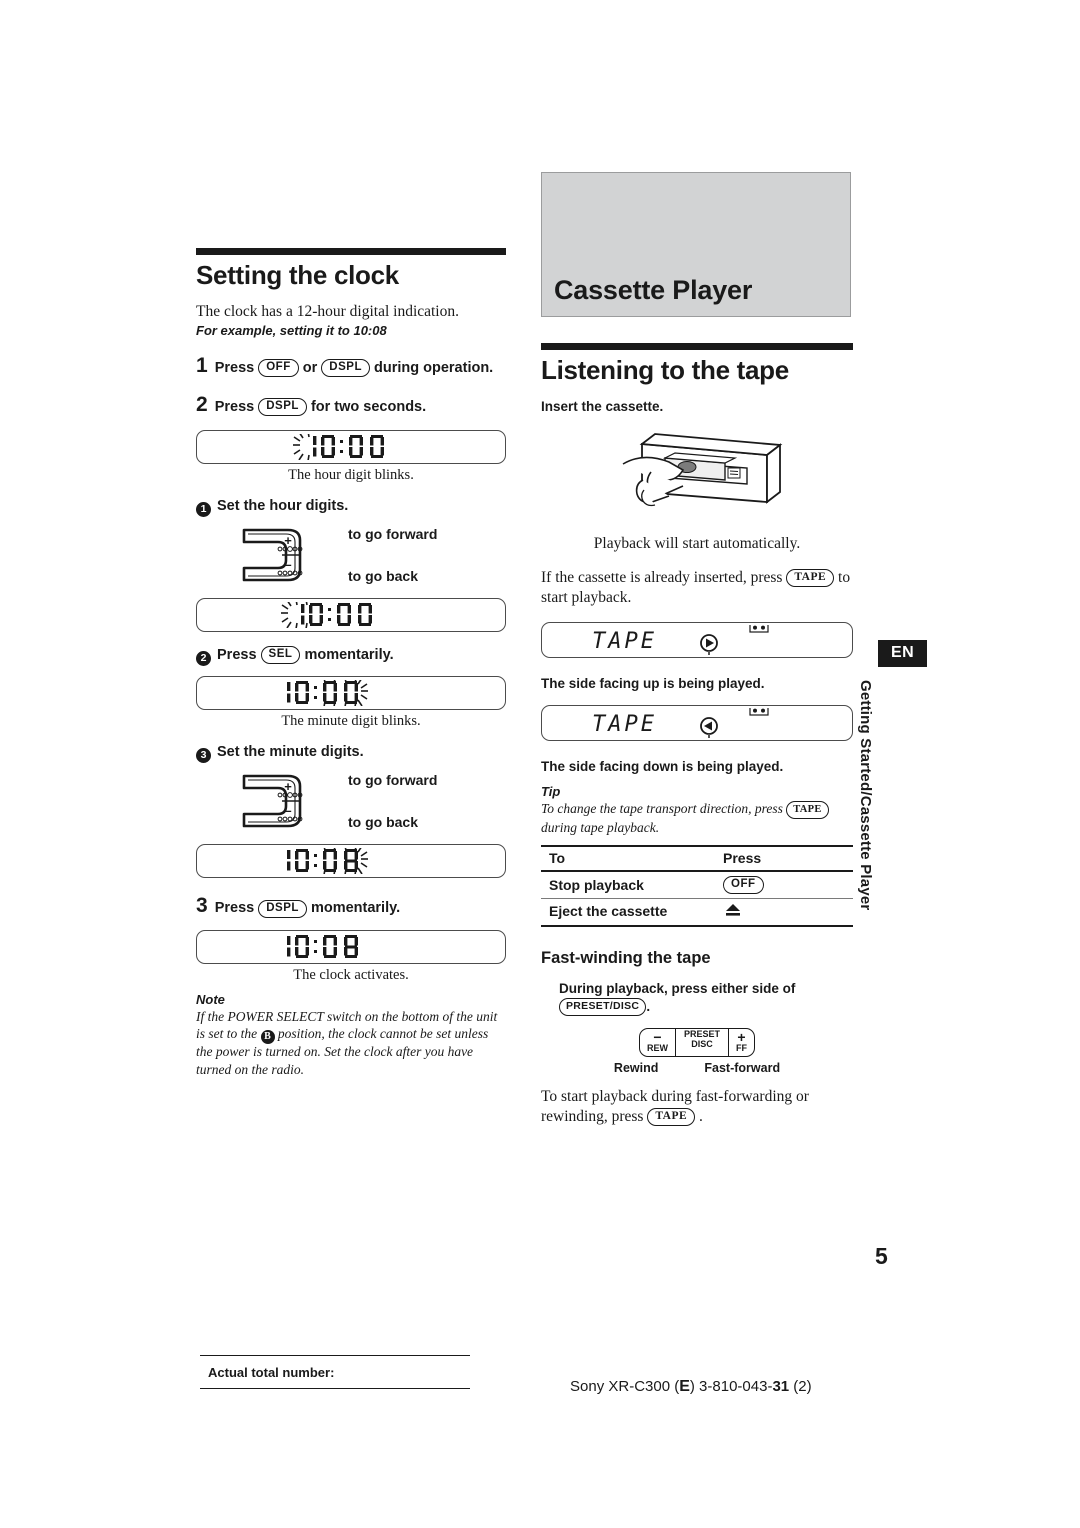 The height and width of the screenshot is (1528, 1080). I want to click on step-1-text-before: Press, so click(234, 368).